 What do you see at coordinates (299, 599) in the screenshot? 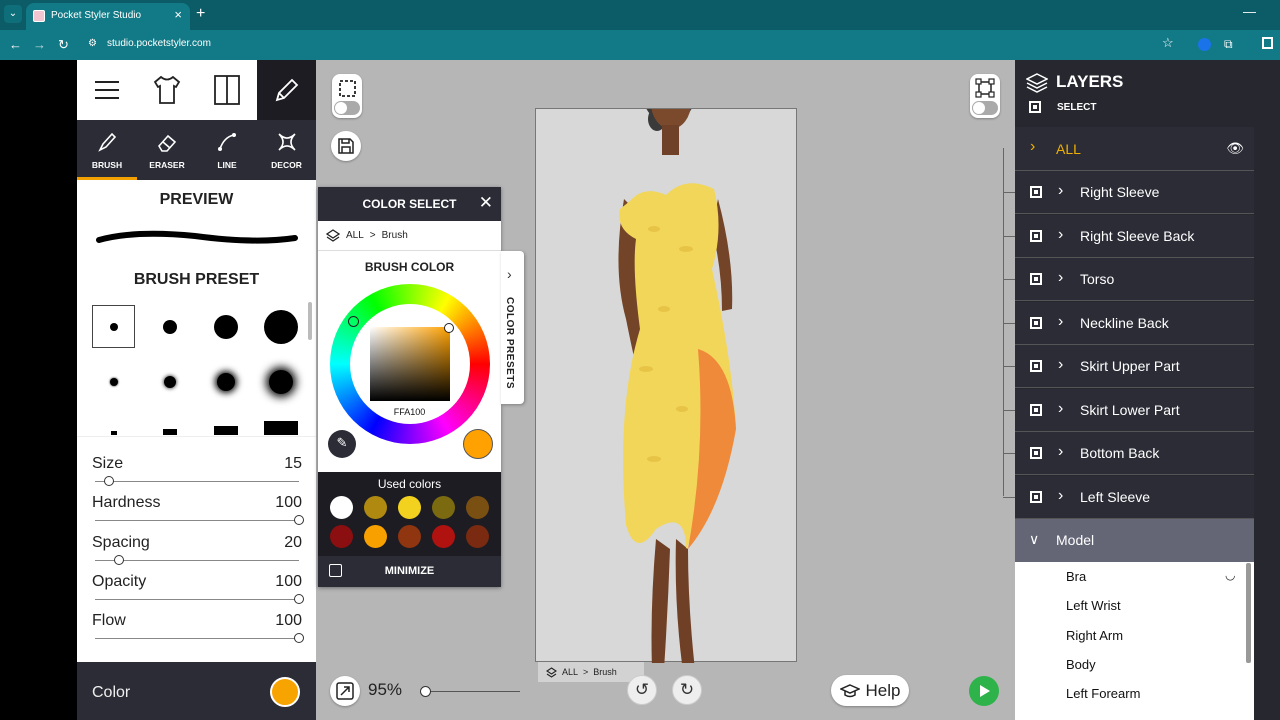
I see `opacity-slider-knob` at bounding box center [299, 599].